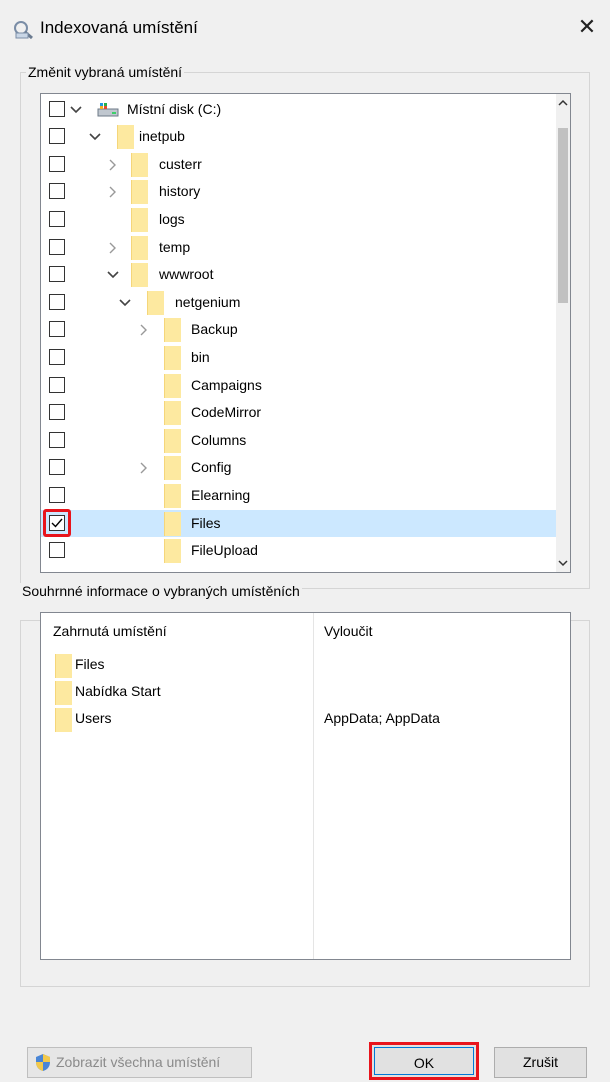 The image size is (610, 1082). What do you see at coordinates (110, 631) in the screenshot?
I see `column-header-included: Zahrnutá umístění` at bounding box center [110, 631].